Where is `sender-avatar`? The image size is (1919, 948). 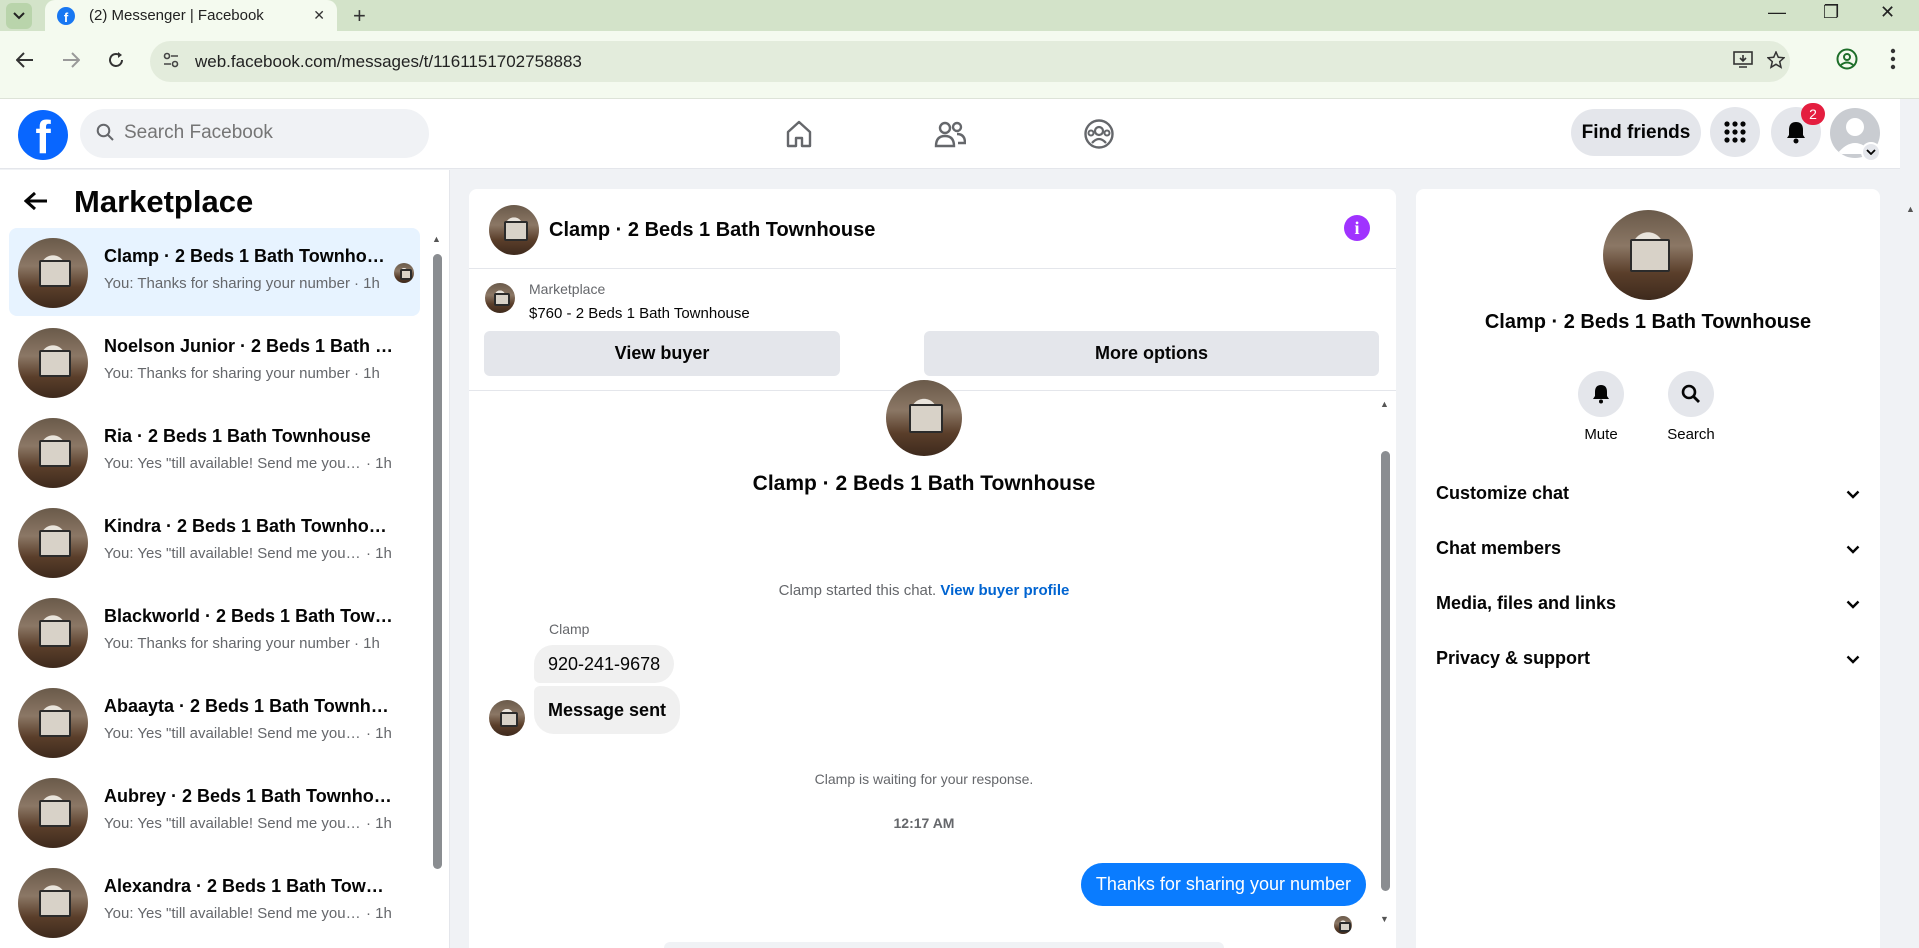
sender-avatar is located at coordinates (507, 718).